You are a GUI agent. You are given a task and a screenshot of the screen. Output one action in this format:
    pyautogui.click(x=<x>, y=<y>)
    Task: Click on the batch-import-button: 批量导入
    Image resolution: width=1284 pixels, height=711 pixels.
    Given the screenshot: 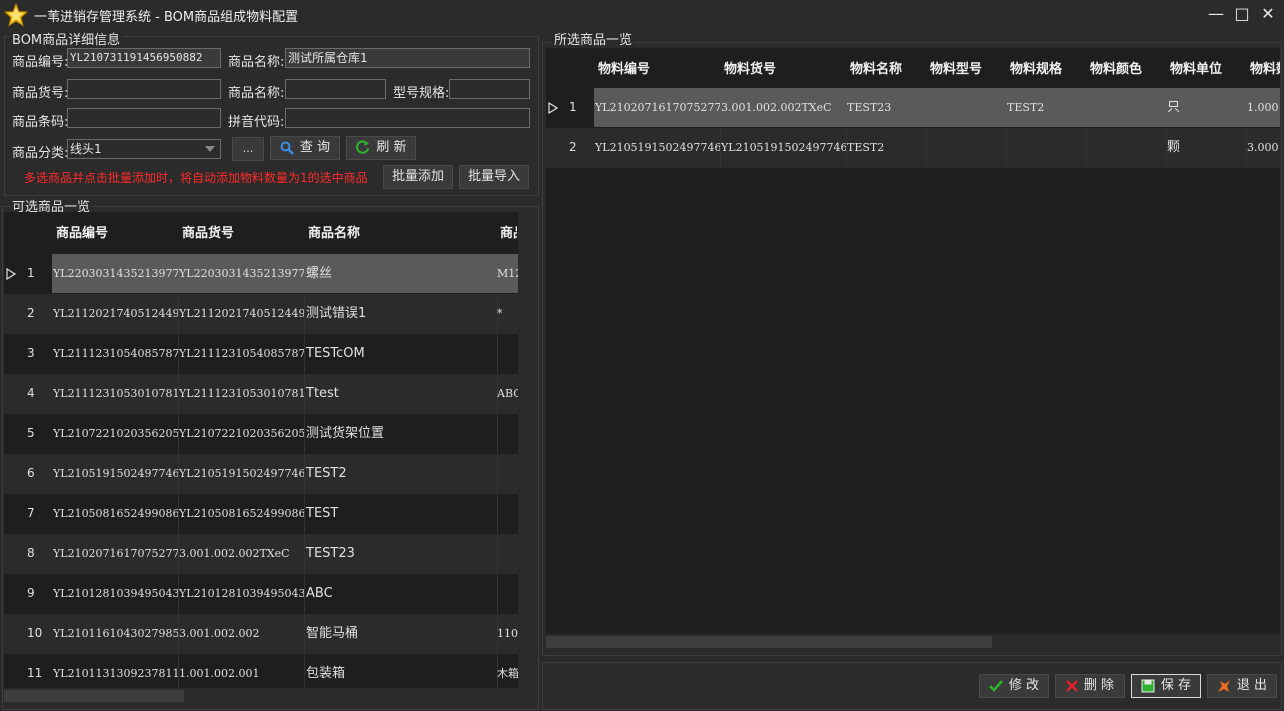 What is the action you would take?
    pyautogui.click(x=494, y=177)
    